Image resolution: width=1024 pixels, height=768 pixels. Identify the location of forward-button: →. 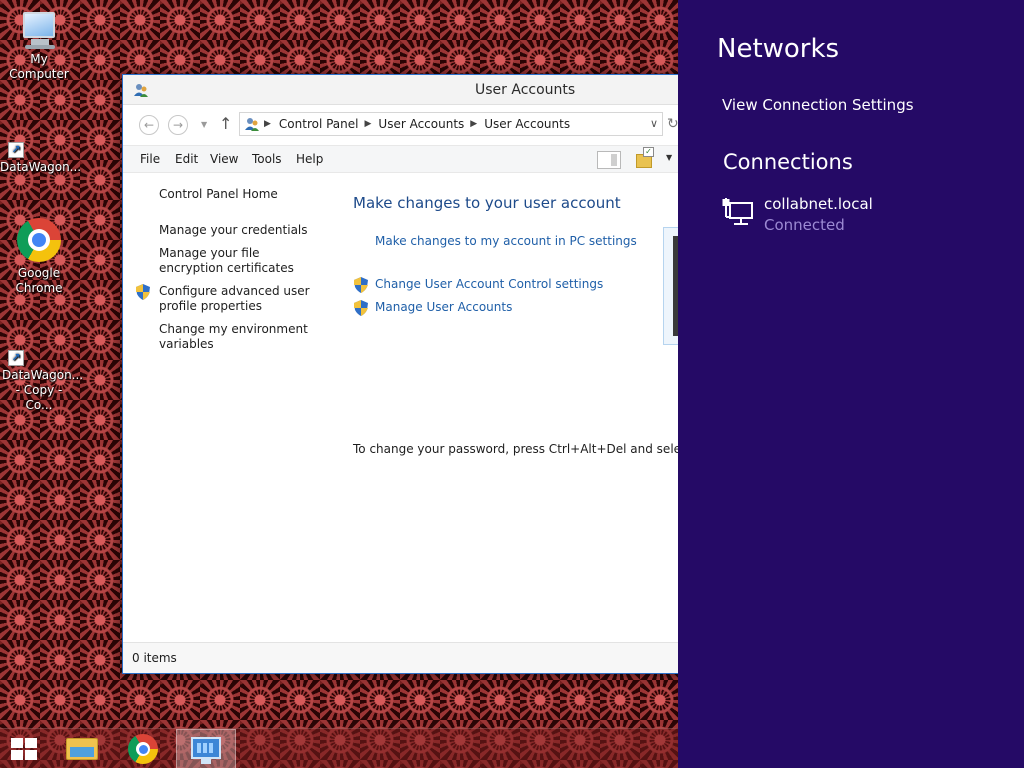
(178, 125).